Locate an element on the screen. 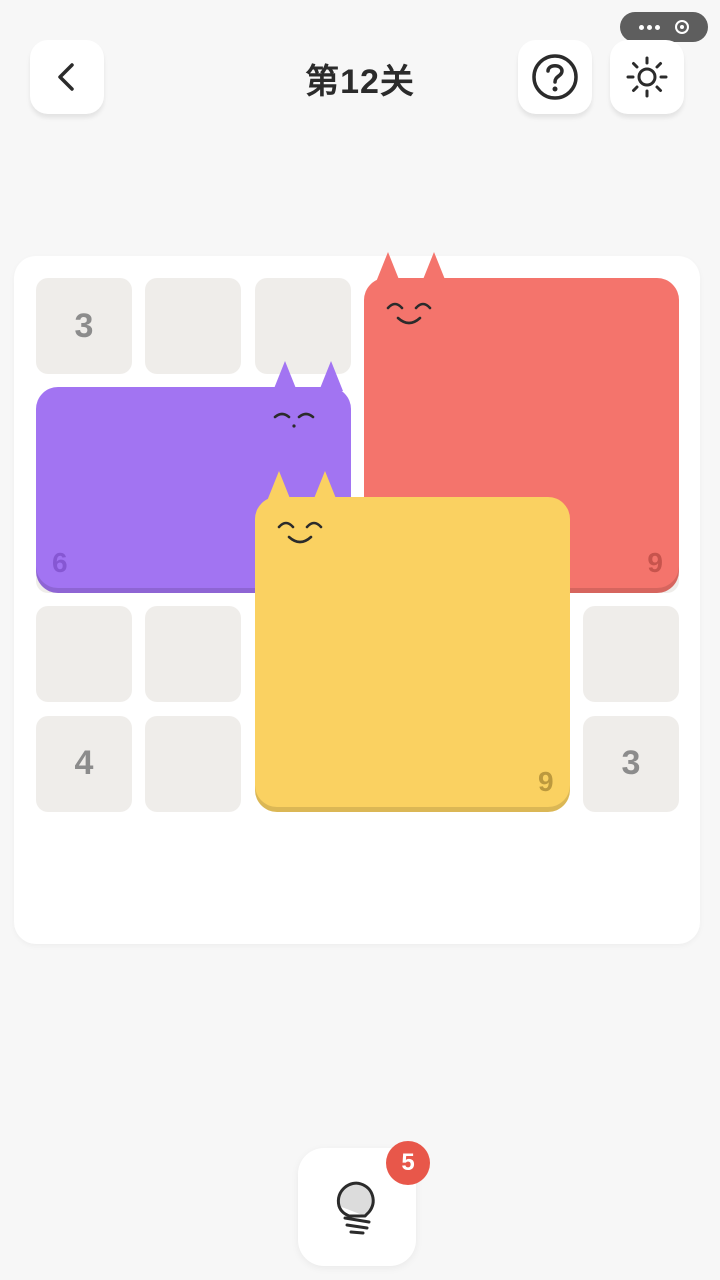 Image resolution: width=720 pixels, height=1280 pixels. cat-block-yellow: 9 is located at coordinates (412, 641).